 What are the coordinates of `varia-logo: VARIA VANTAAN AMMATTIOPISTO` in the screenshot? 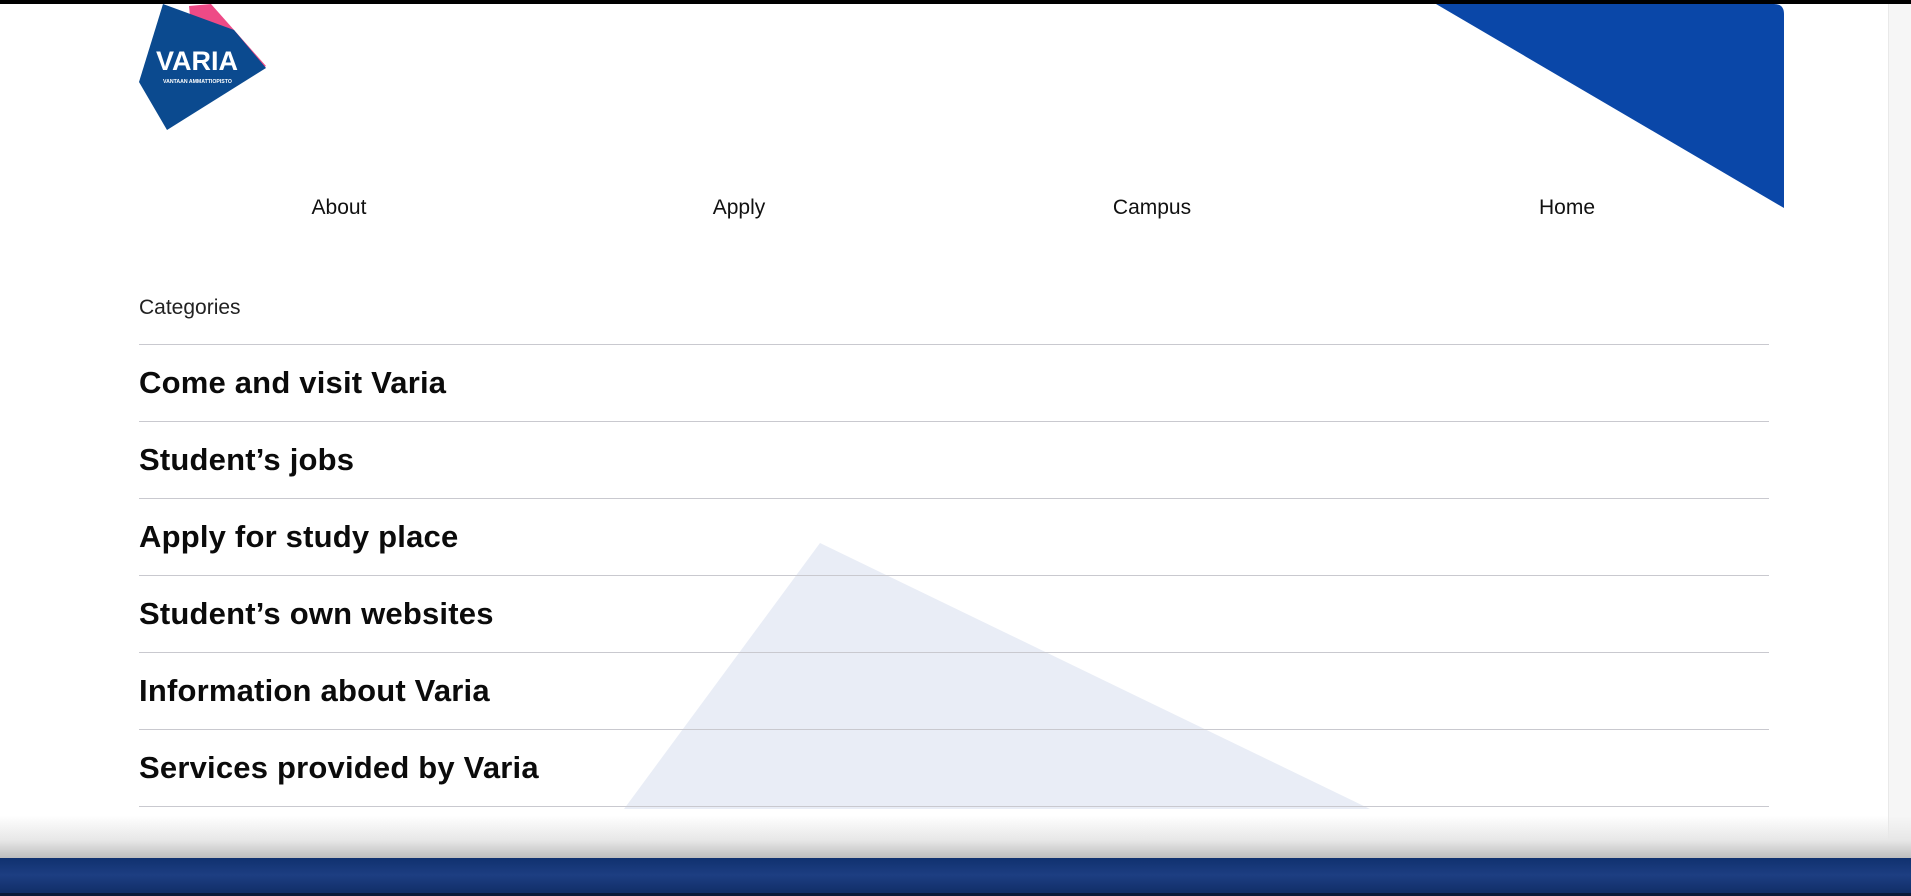 It's located at (202, 67).